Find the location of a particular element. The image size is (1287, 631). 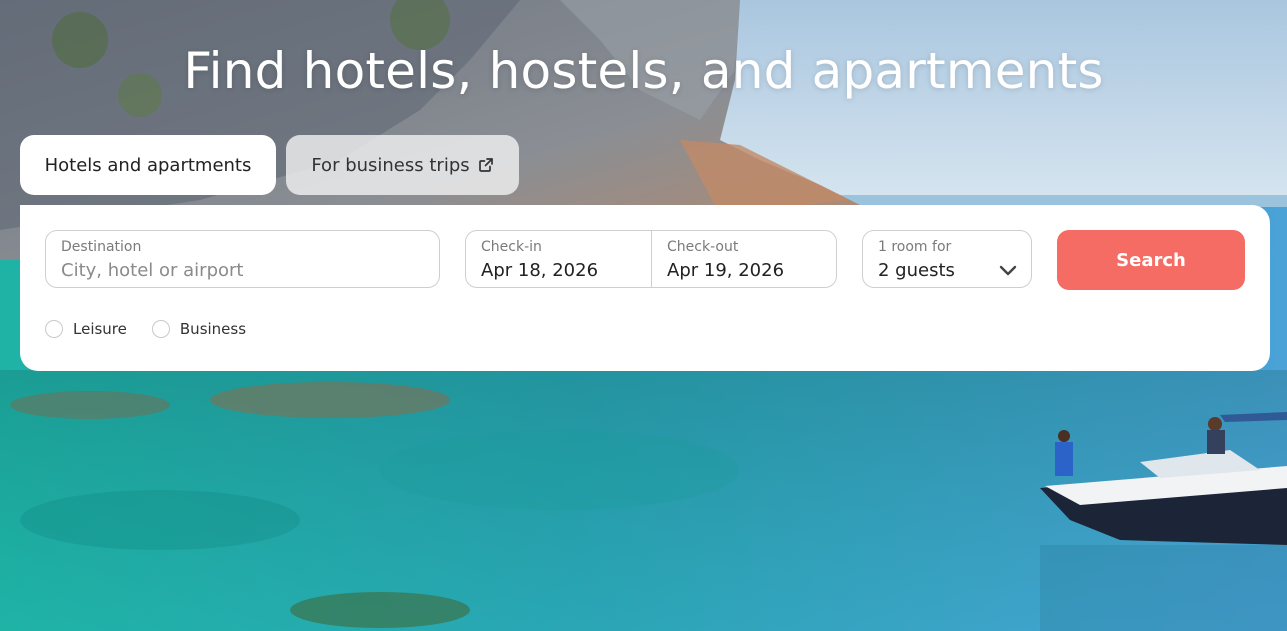

trip-type-group: Leisure Business is located at coordinates (158, 329).